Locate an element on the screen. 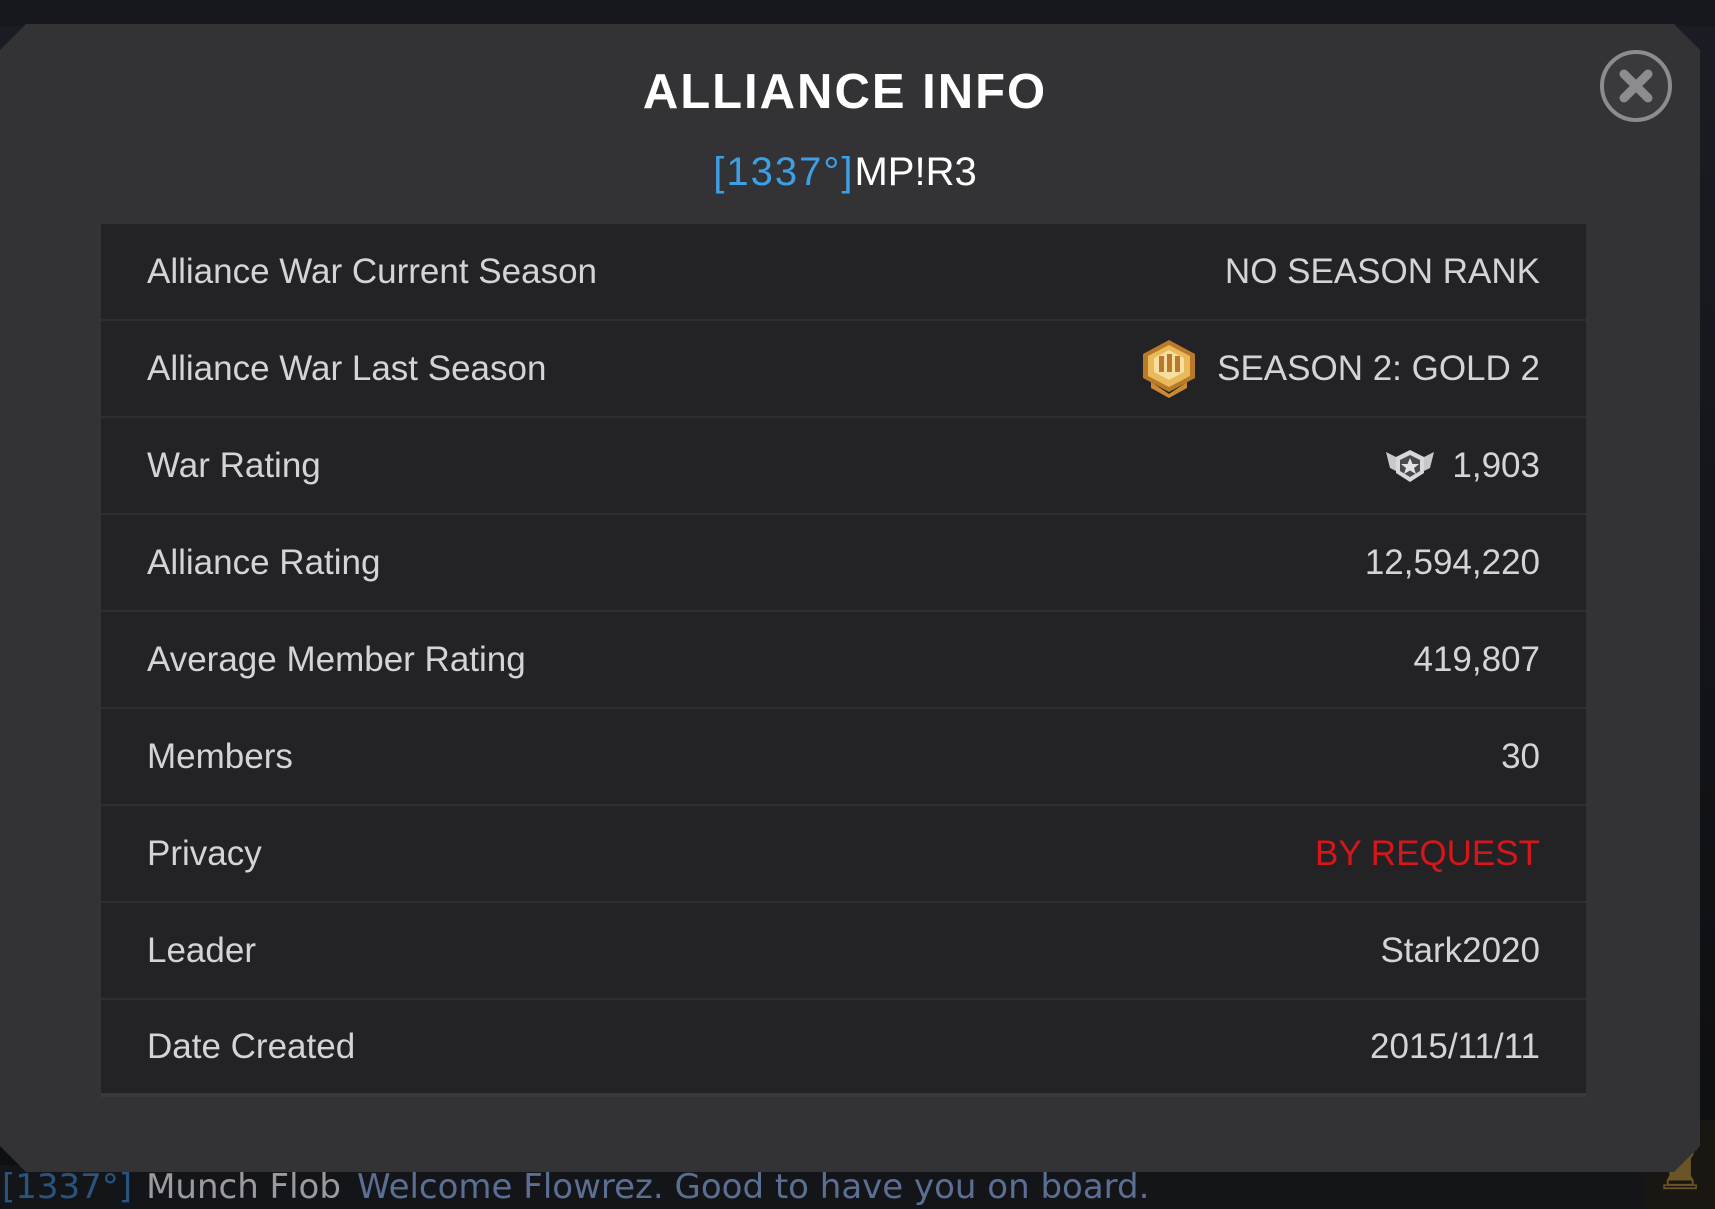 The width and height of the screenshot is (1715, 1209). row-value: 30 is located at coordinates (1520, 756).